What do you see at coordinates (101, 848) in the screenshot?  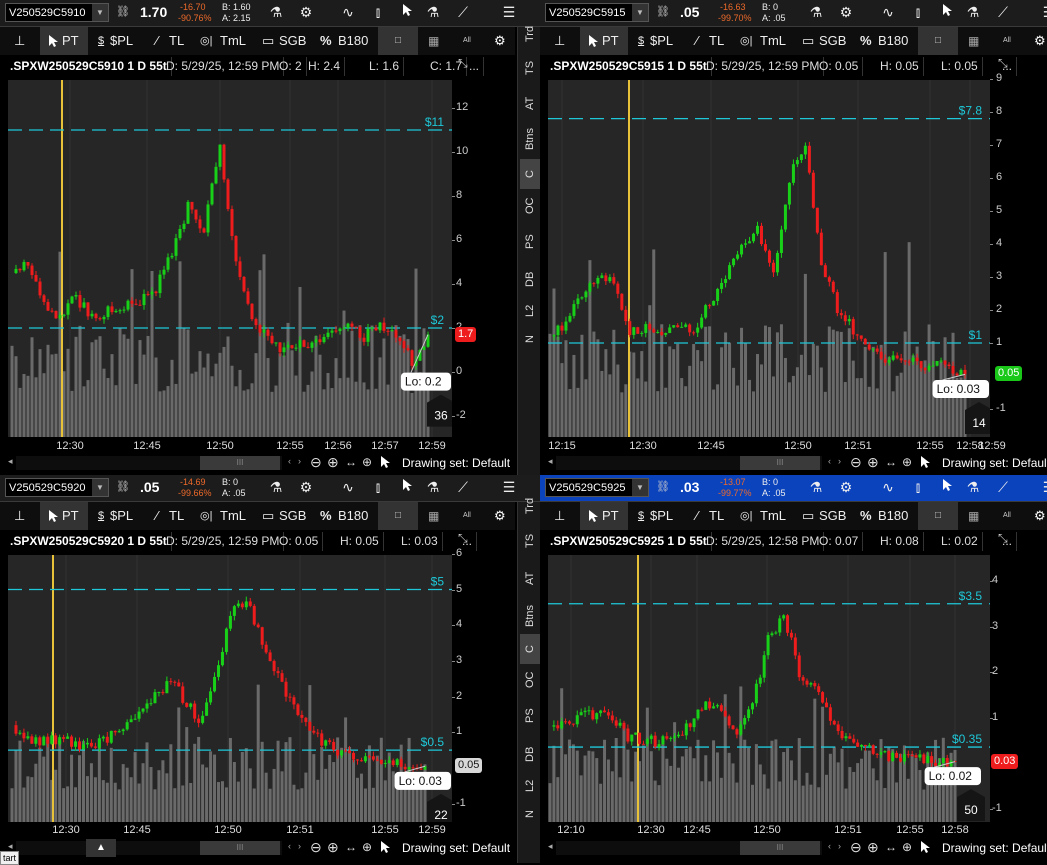 I see `expand-panel-button: ▲` at bounding box center [101, 848].